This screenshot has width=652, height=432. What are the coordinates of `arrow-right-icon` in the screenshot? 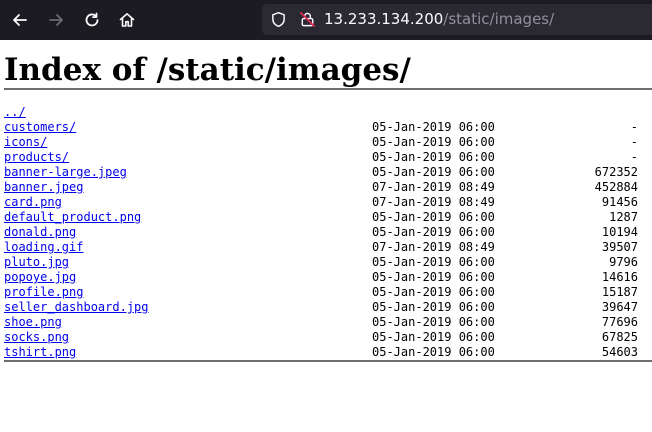 It's located at (56, 20).